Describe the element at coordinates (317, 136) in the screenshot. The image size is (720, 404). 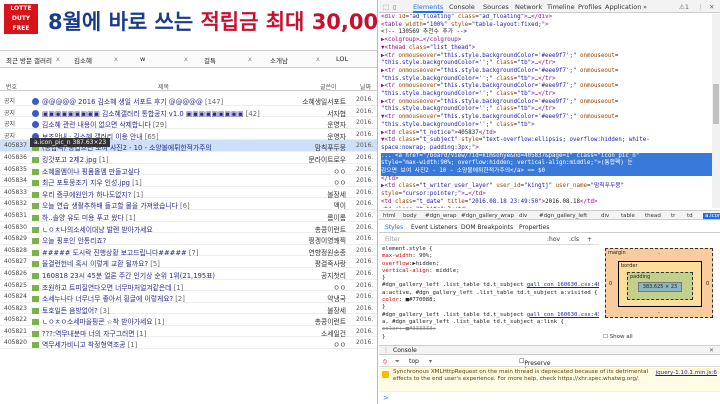
I see `post-writer: 운영자` at that location.